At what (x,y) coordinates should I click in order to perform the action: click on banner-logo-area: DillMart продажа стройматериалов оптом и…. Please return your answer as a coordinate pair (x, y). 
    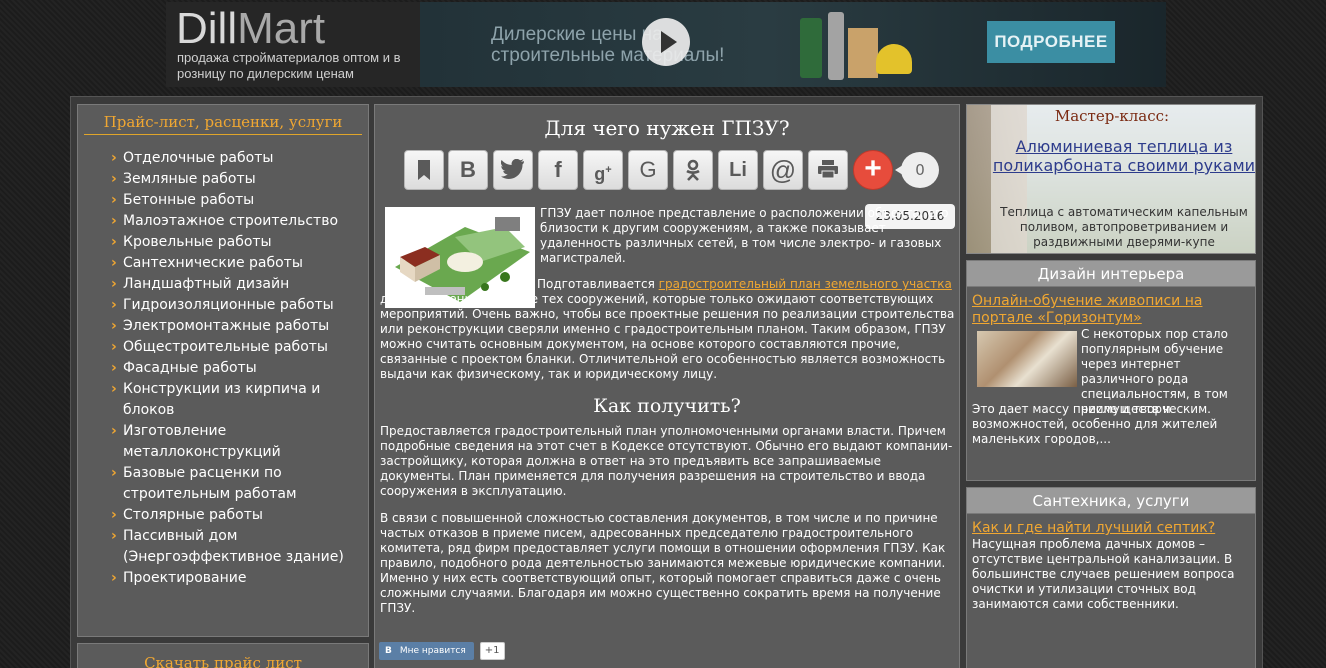
    Looking at the image, I should click on (293, 44).